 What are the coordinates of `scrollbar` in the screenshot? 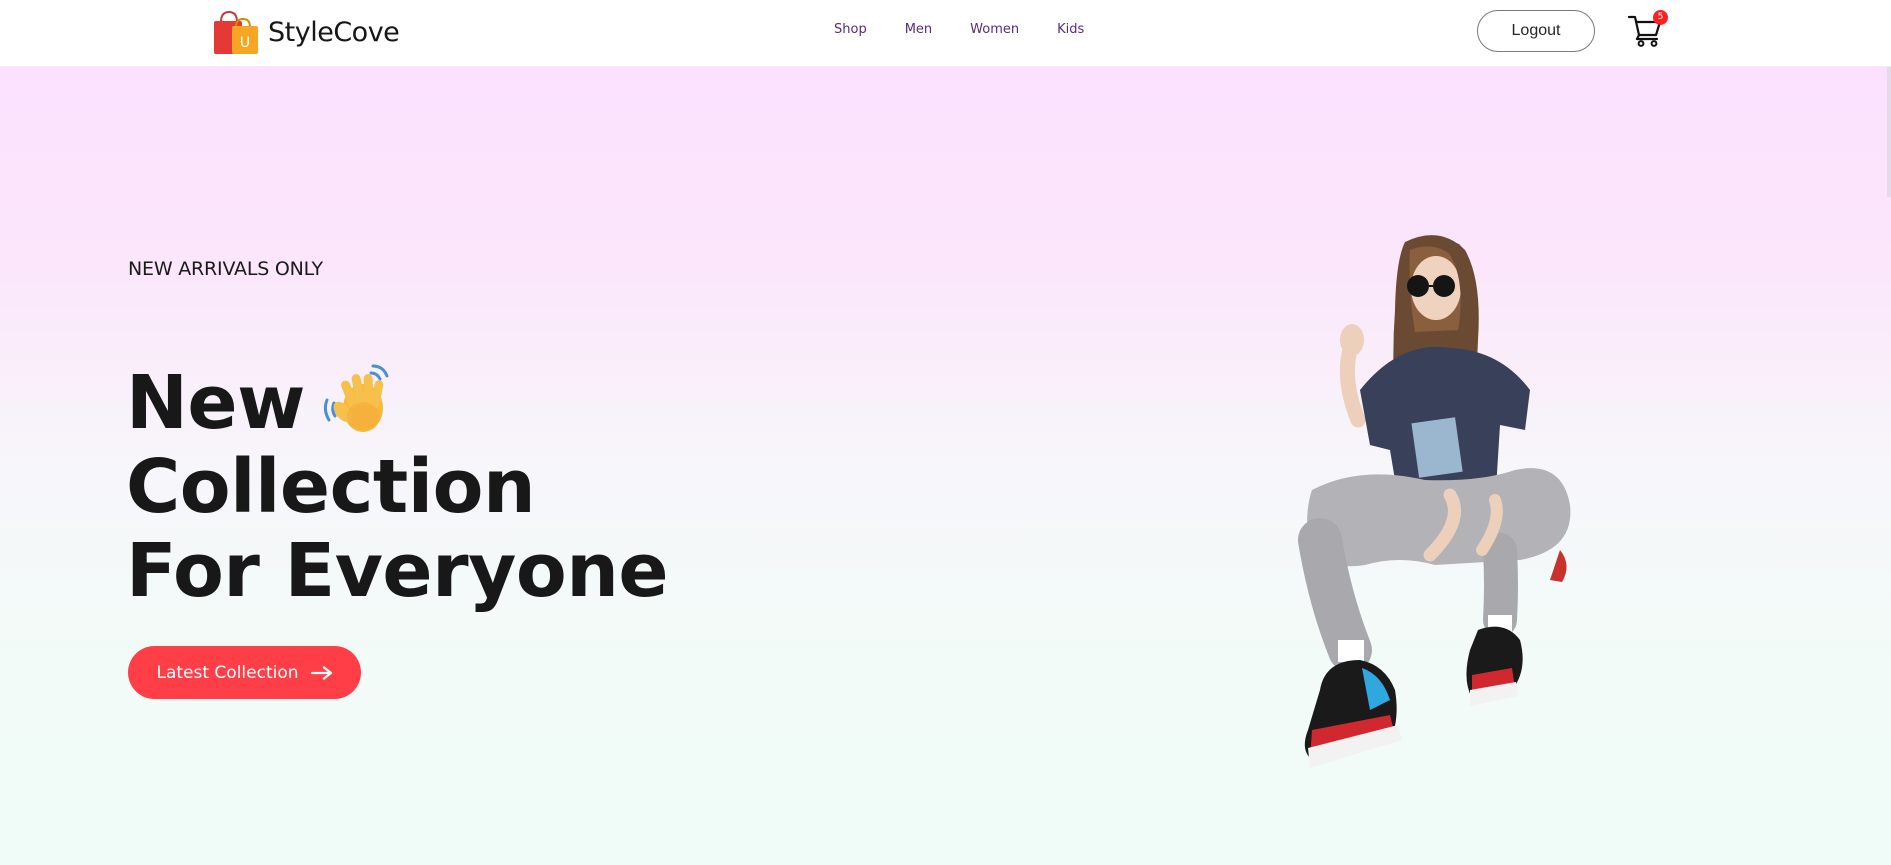 It's located at (1889, 132).